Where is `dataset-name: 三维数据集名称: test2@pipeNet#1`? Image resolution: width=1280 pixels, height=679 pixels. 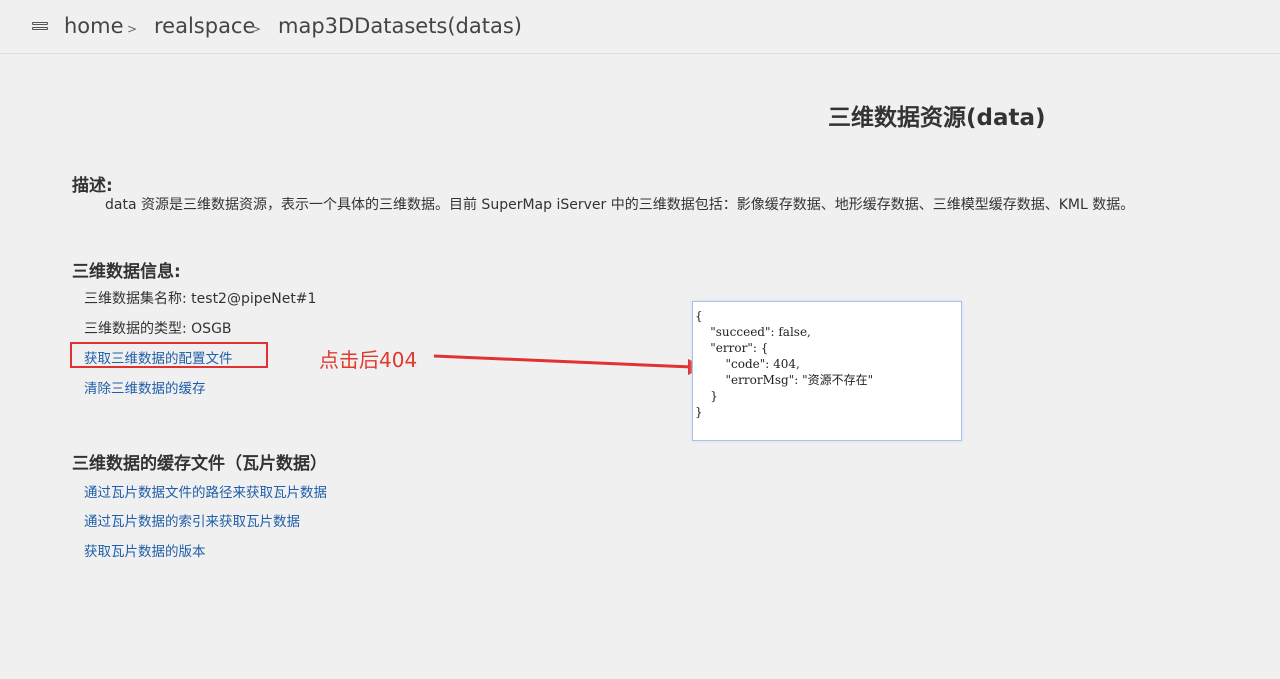 dataset-name: 三维数据集名称: test2@pipeNet#1 is located at coordinates (200, 299).